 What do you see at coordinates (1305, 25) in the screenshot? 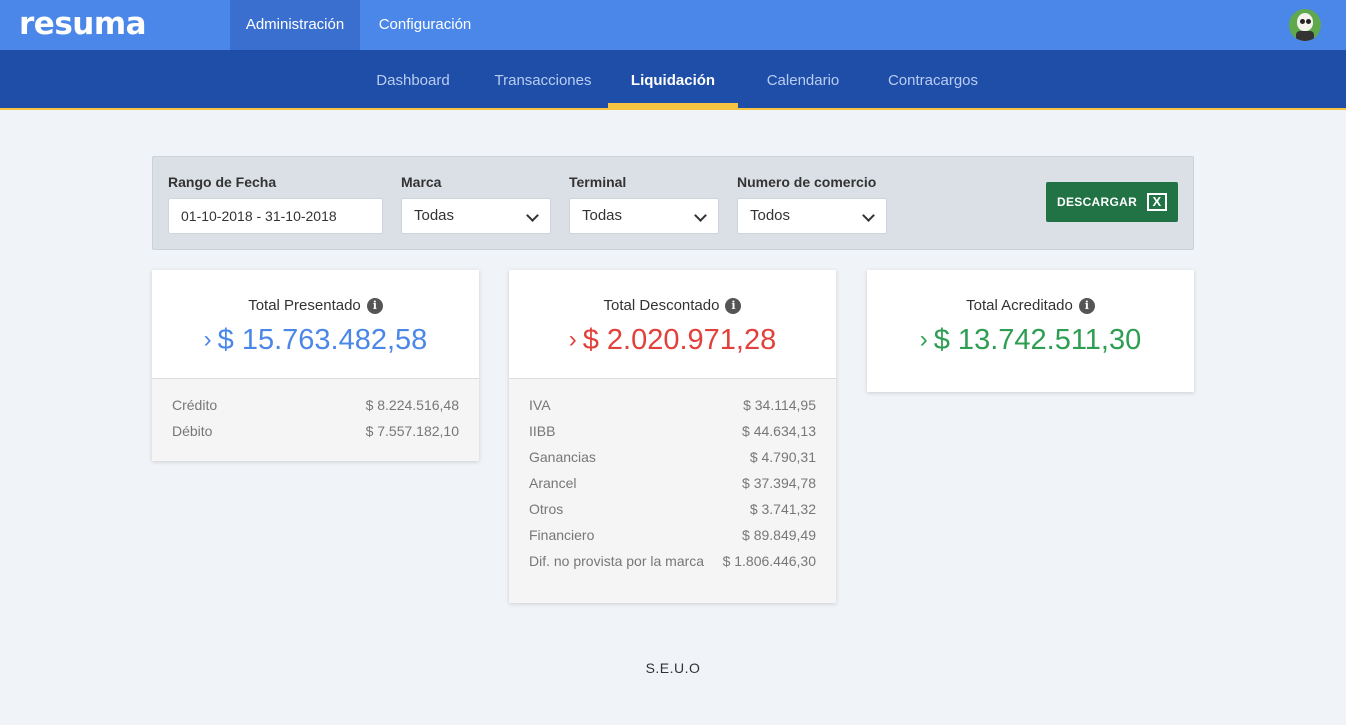
I see `user-avatar` at bounding box center [1305, 25].